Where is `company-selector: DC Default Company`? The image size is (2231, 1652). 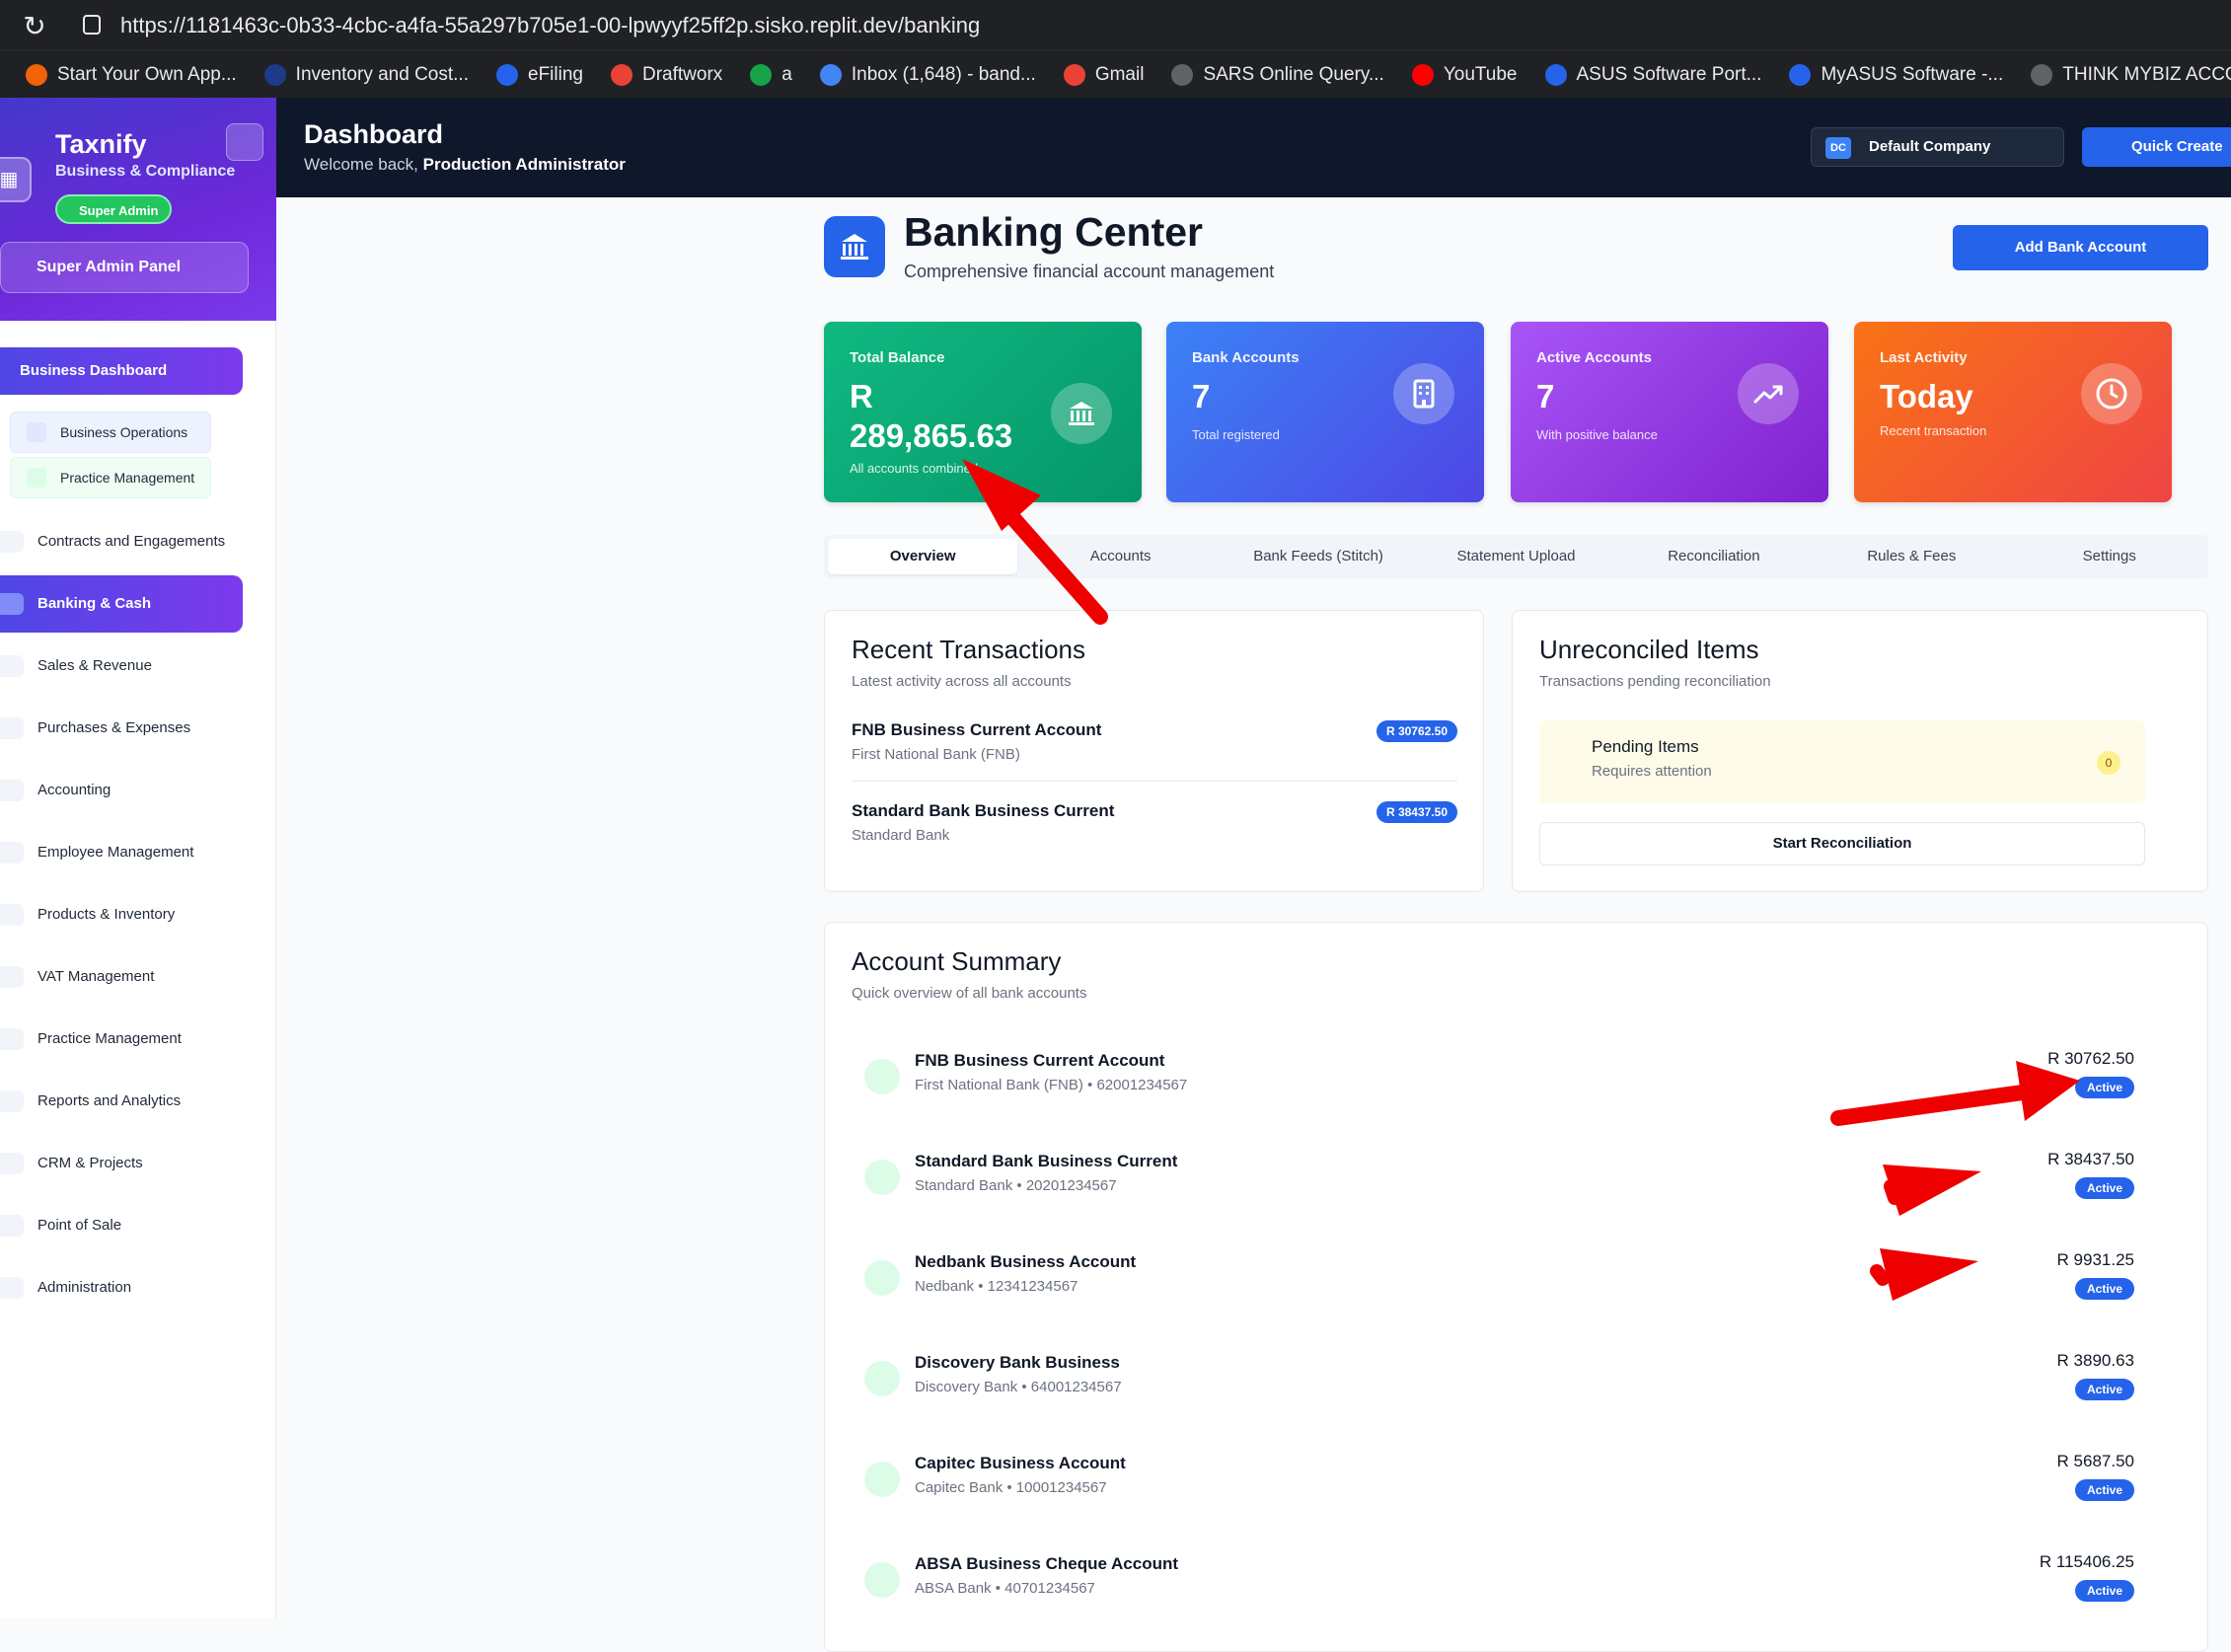 company-selector: DC Default Company is located at coordinates (1938, 147).